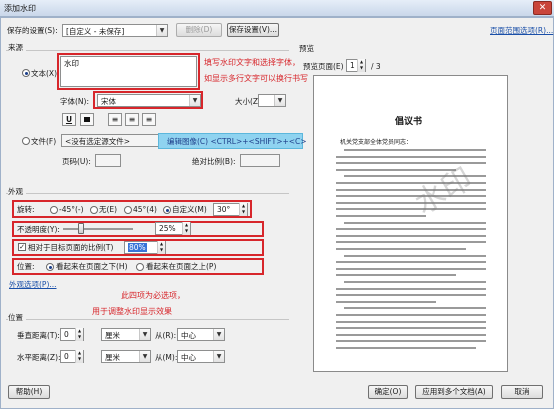 This screenshot has height=409, width=554. What do you see at coordinates (94, 210) in the screenshot?
I see `rotation-none-radio` at bounding box center [94, 210].